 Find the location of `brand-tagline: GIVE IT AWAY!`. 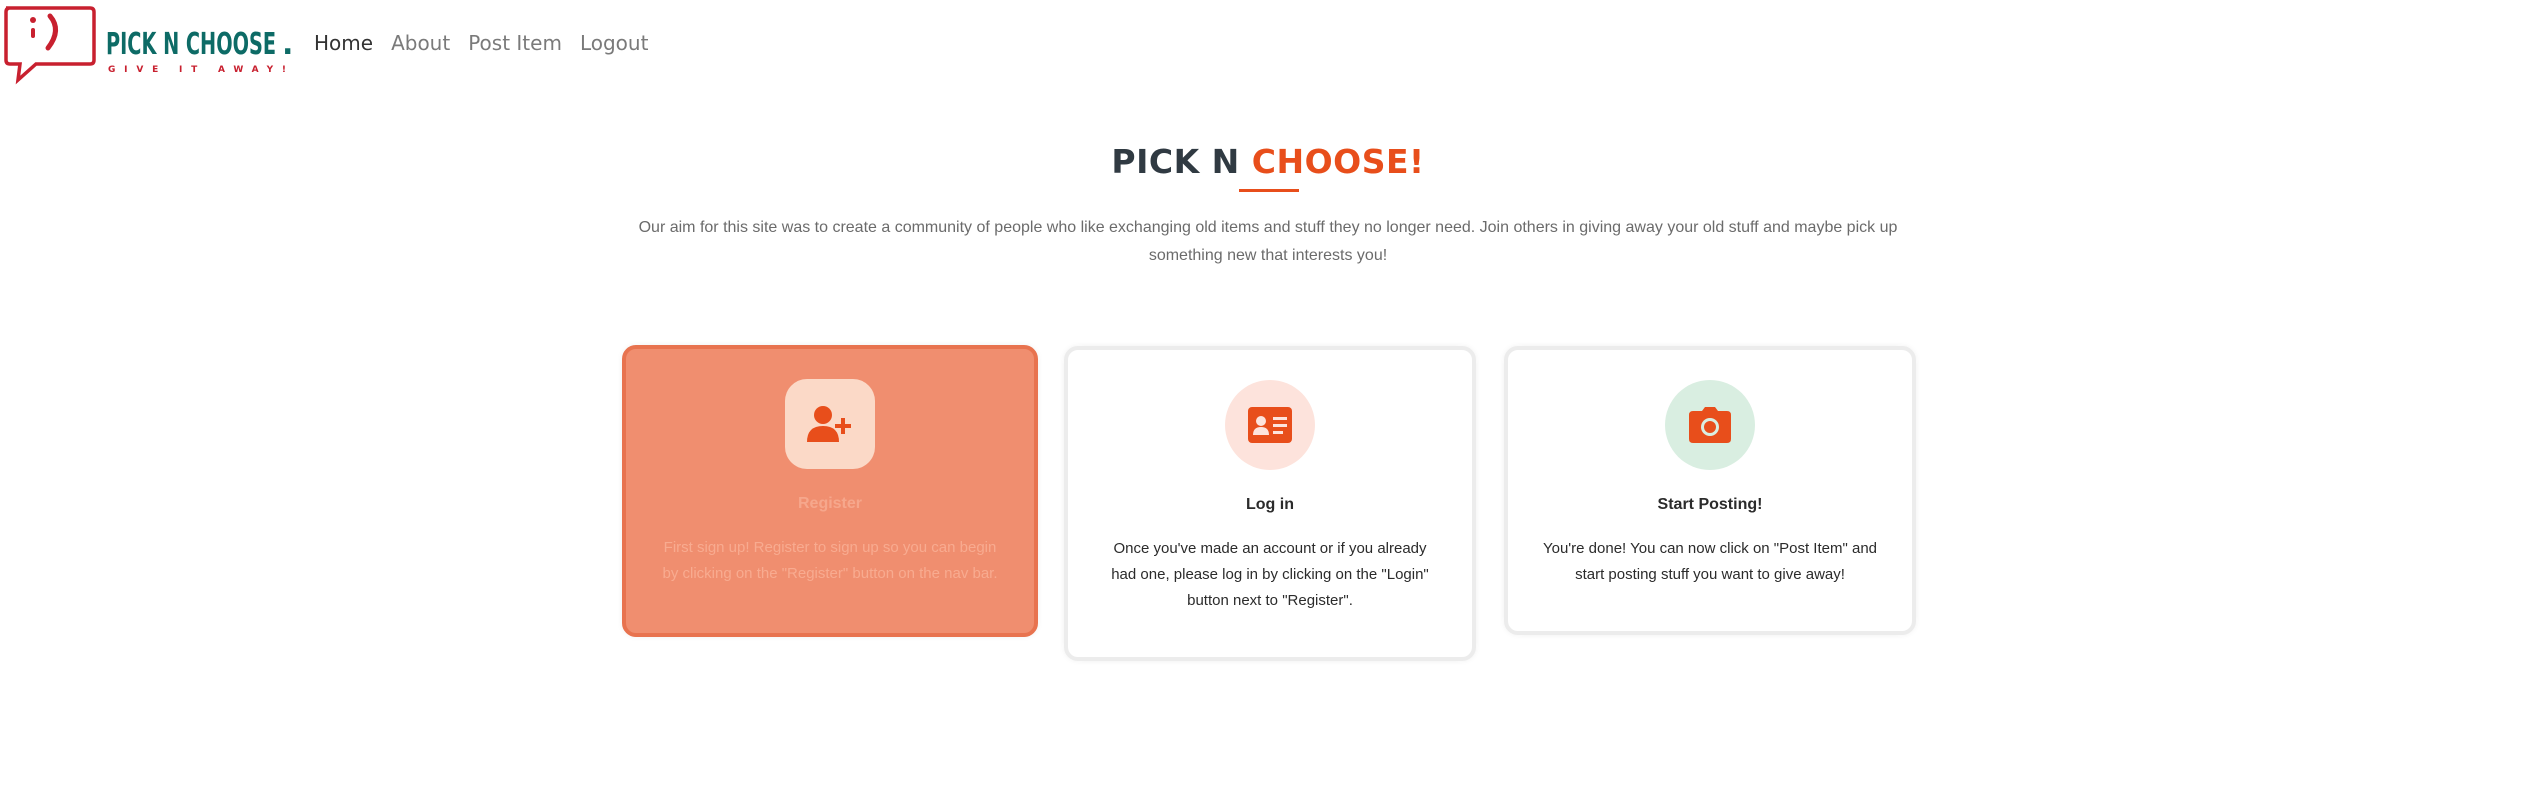

brand-tagline: GIVE IT AWAY! is located at coordinates (197, 70).